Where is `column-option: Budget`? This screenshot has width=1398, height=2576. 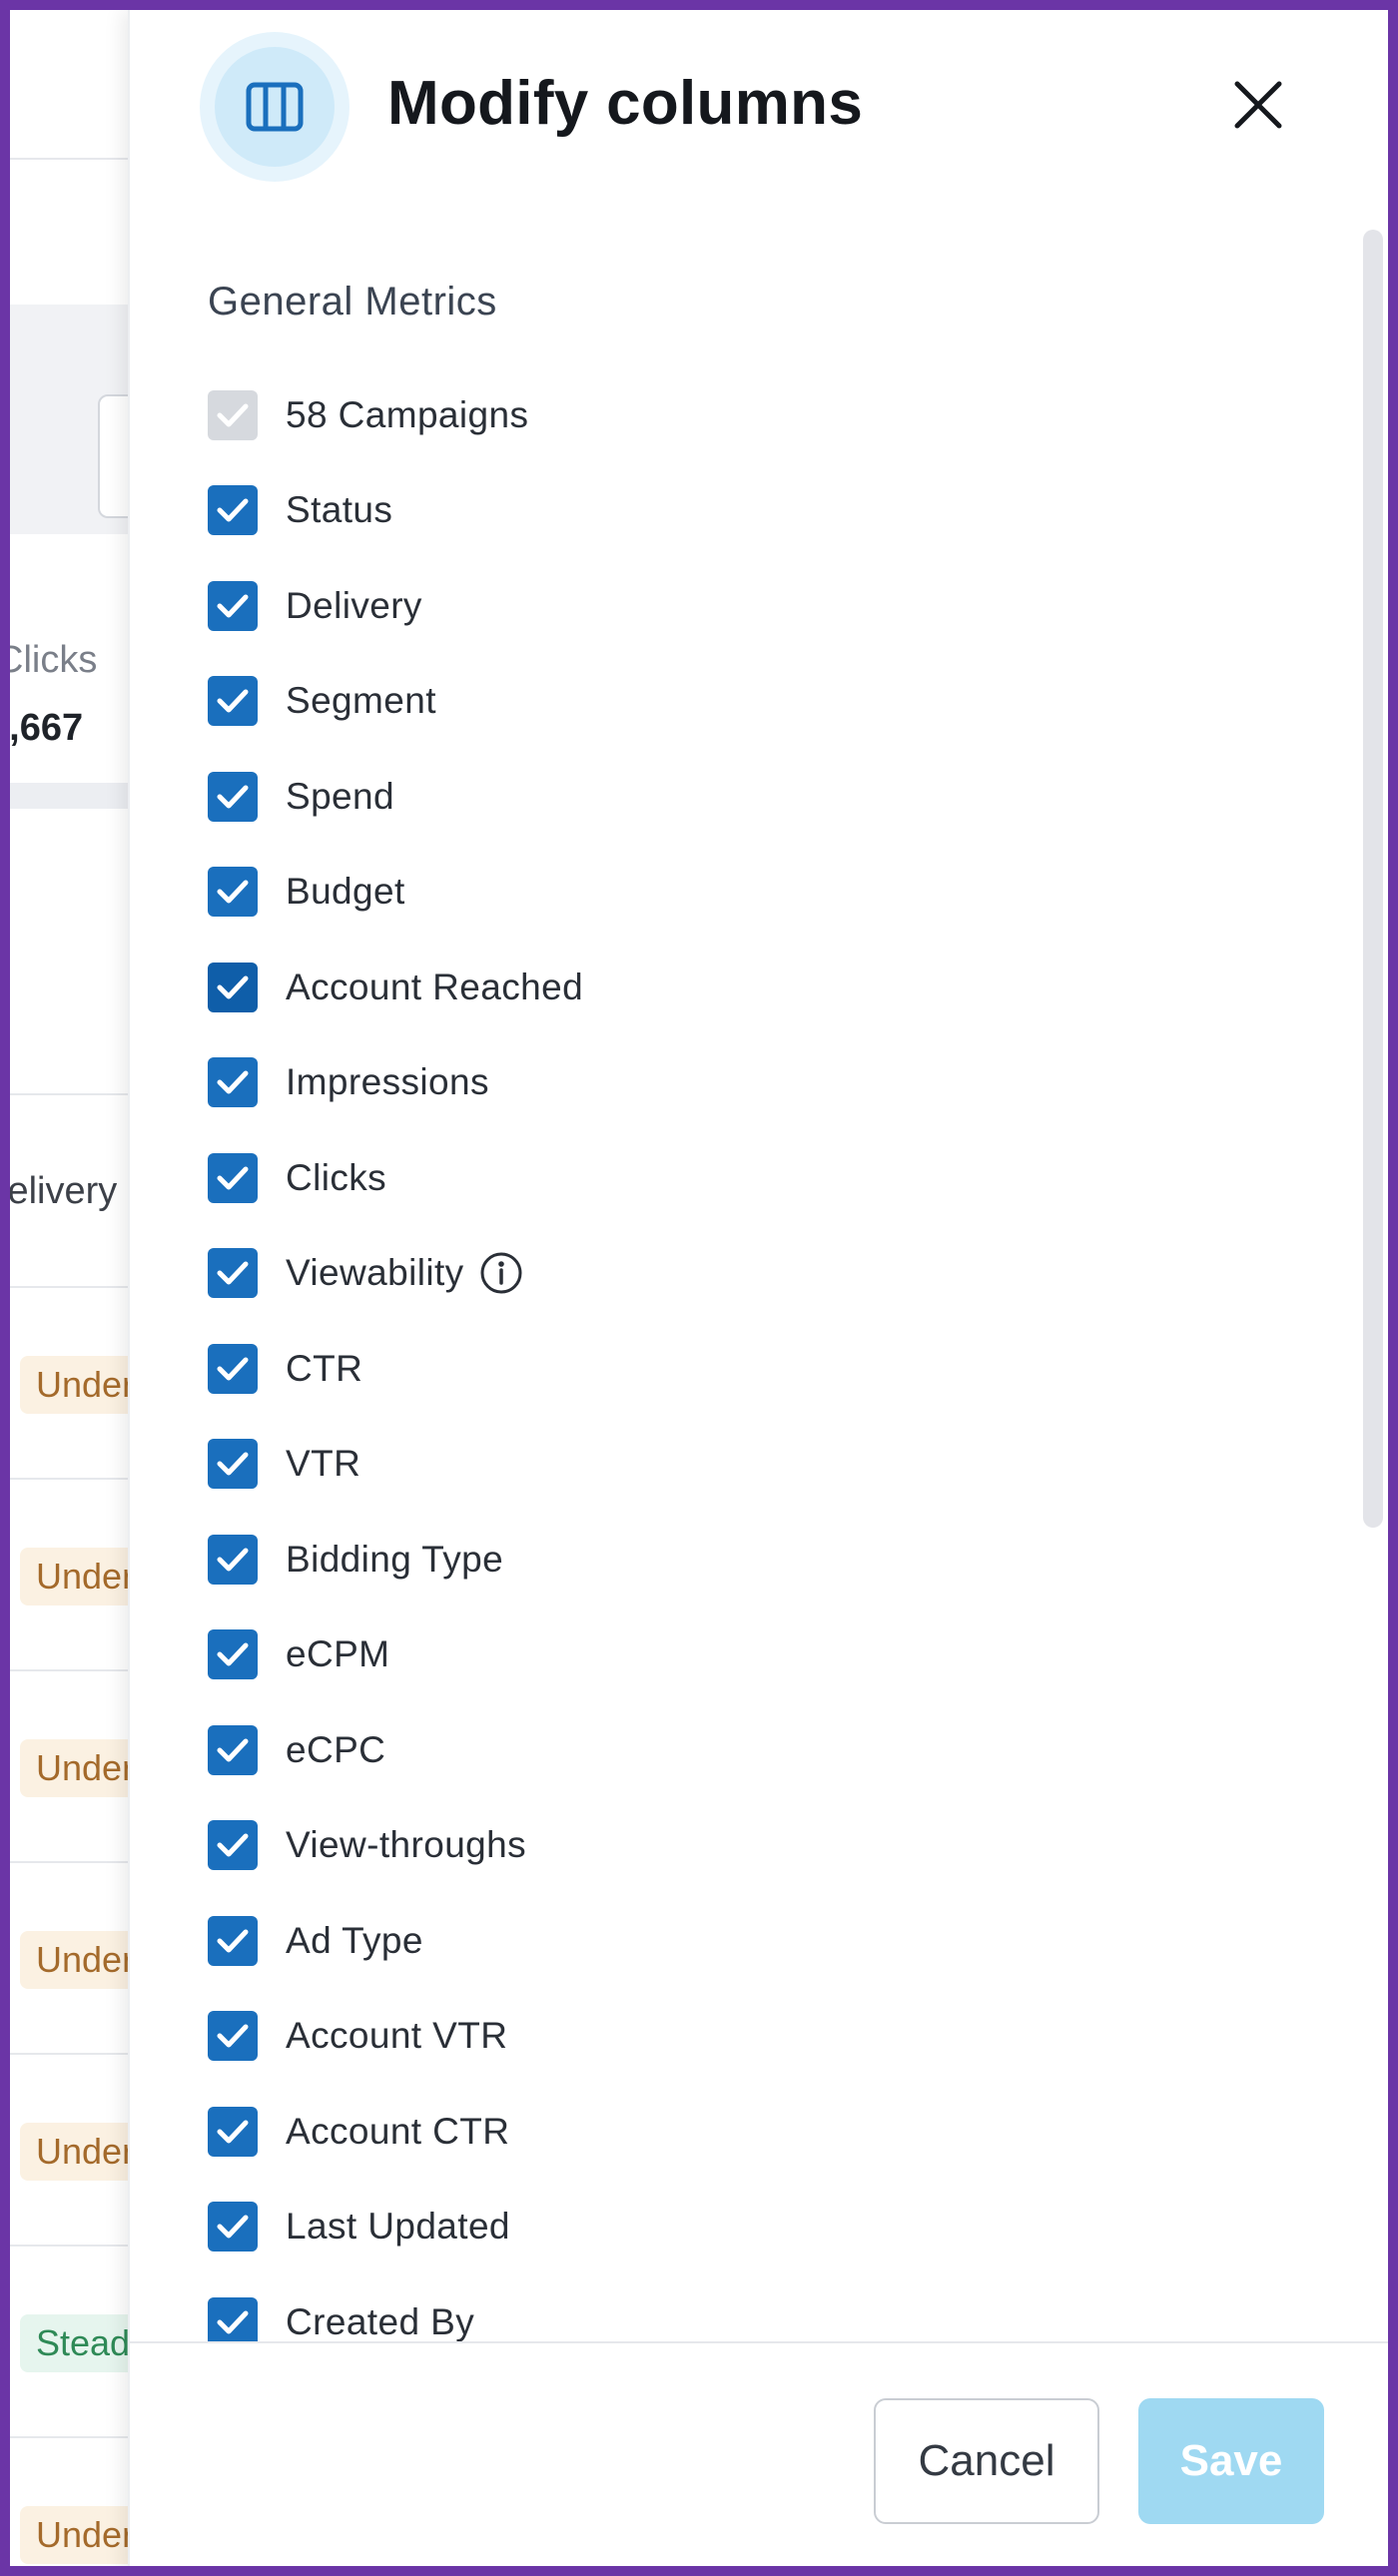 column-option: Budget is located at coordinates (707, 893).